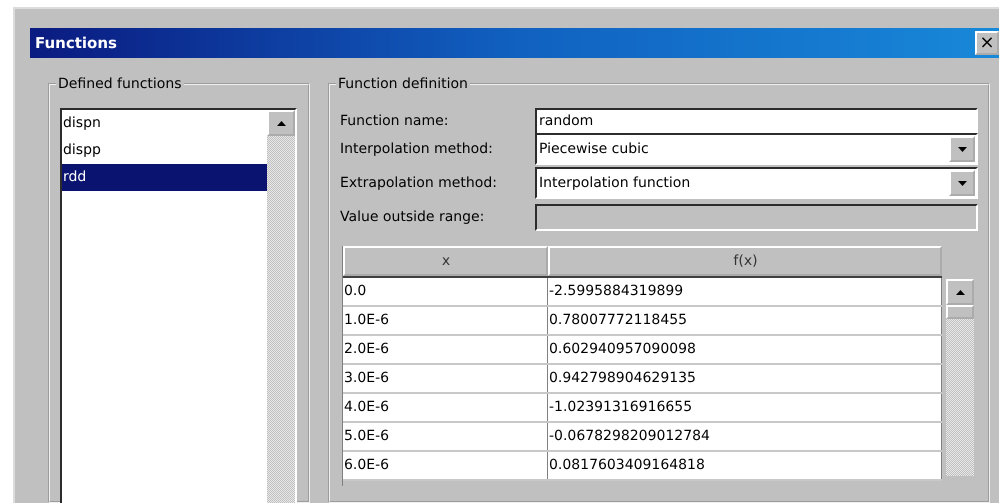 The height and width of the screenshot is (503, 999). Describe the element at coordinates (987, 43) in the screenshot. I see `close-button: ×` at that location.